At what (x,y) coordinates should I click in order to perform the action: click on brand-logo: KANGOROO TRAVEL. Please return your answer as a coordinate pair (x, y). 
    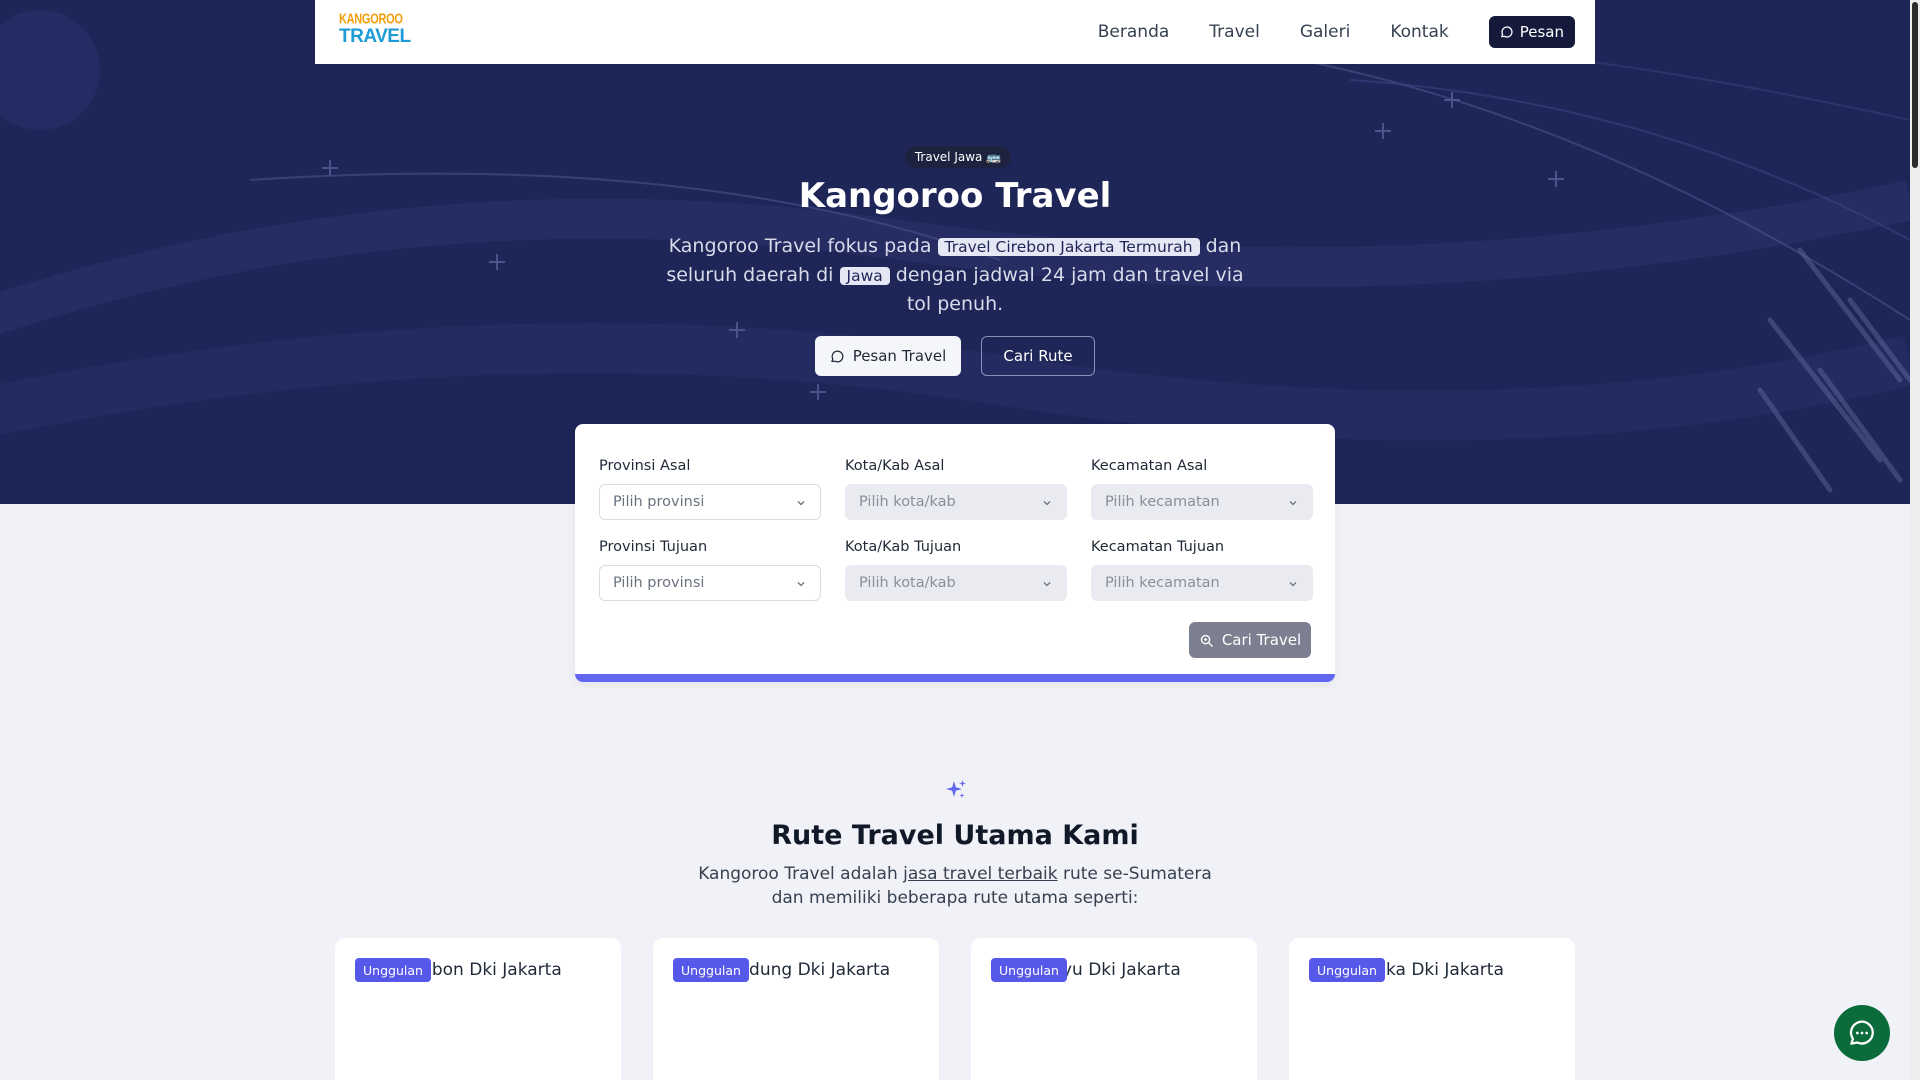
    Looking at the image, I should click on (375, 31).